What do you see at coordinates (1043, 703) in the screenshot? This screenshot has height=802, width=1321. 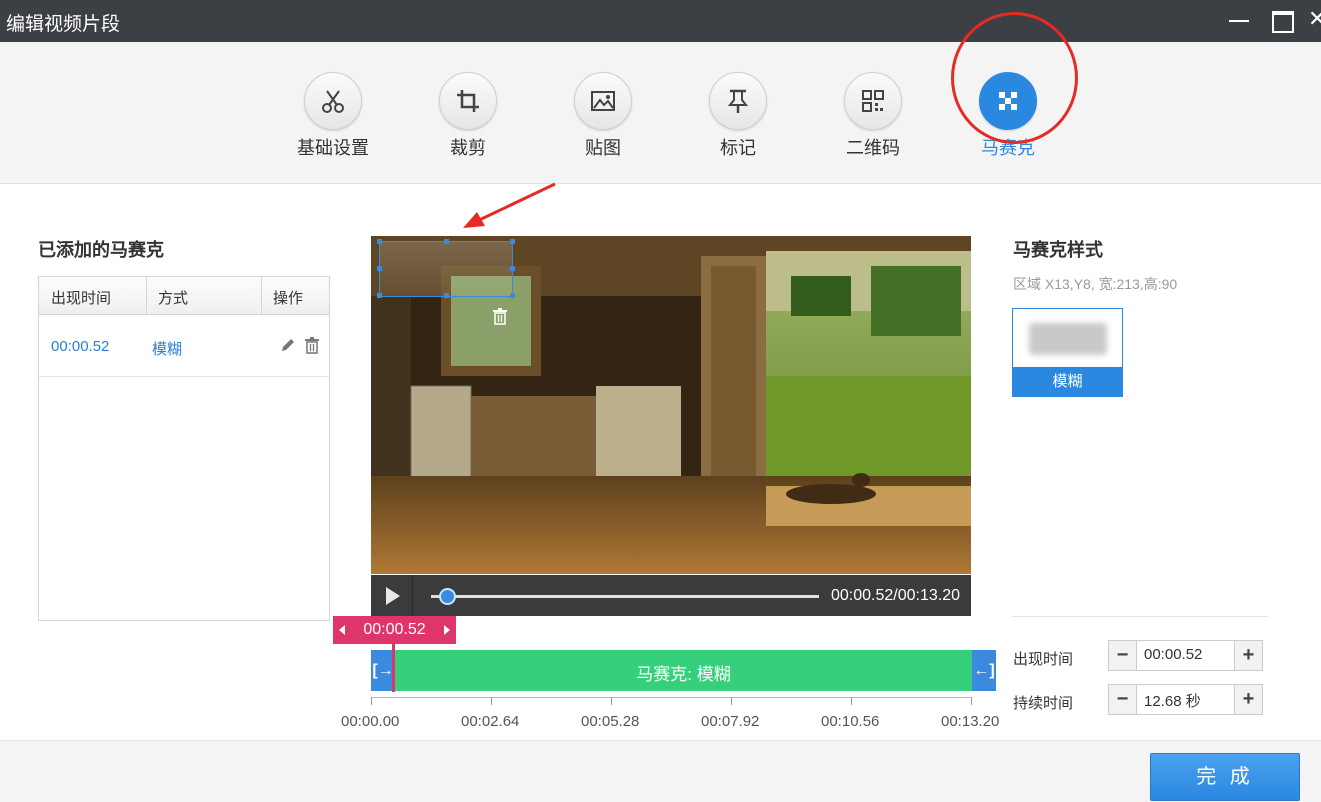 I see `duration-label: 持续时间` at bounding box center [1043, 703].